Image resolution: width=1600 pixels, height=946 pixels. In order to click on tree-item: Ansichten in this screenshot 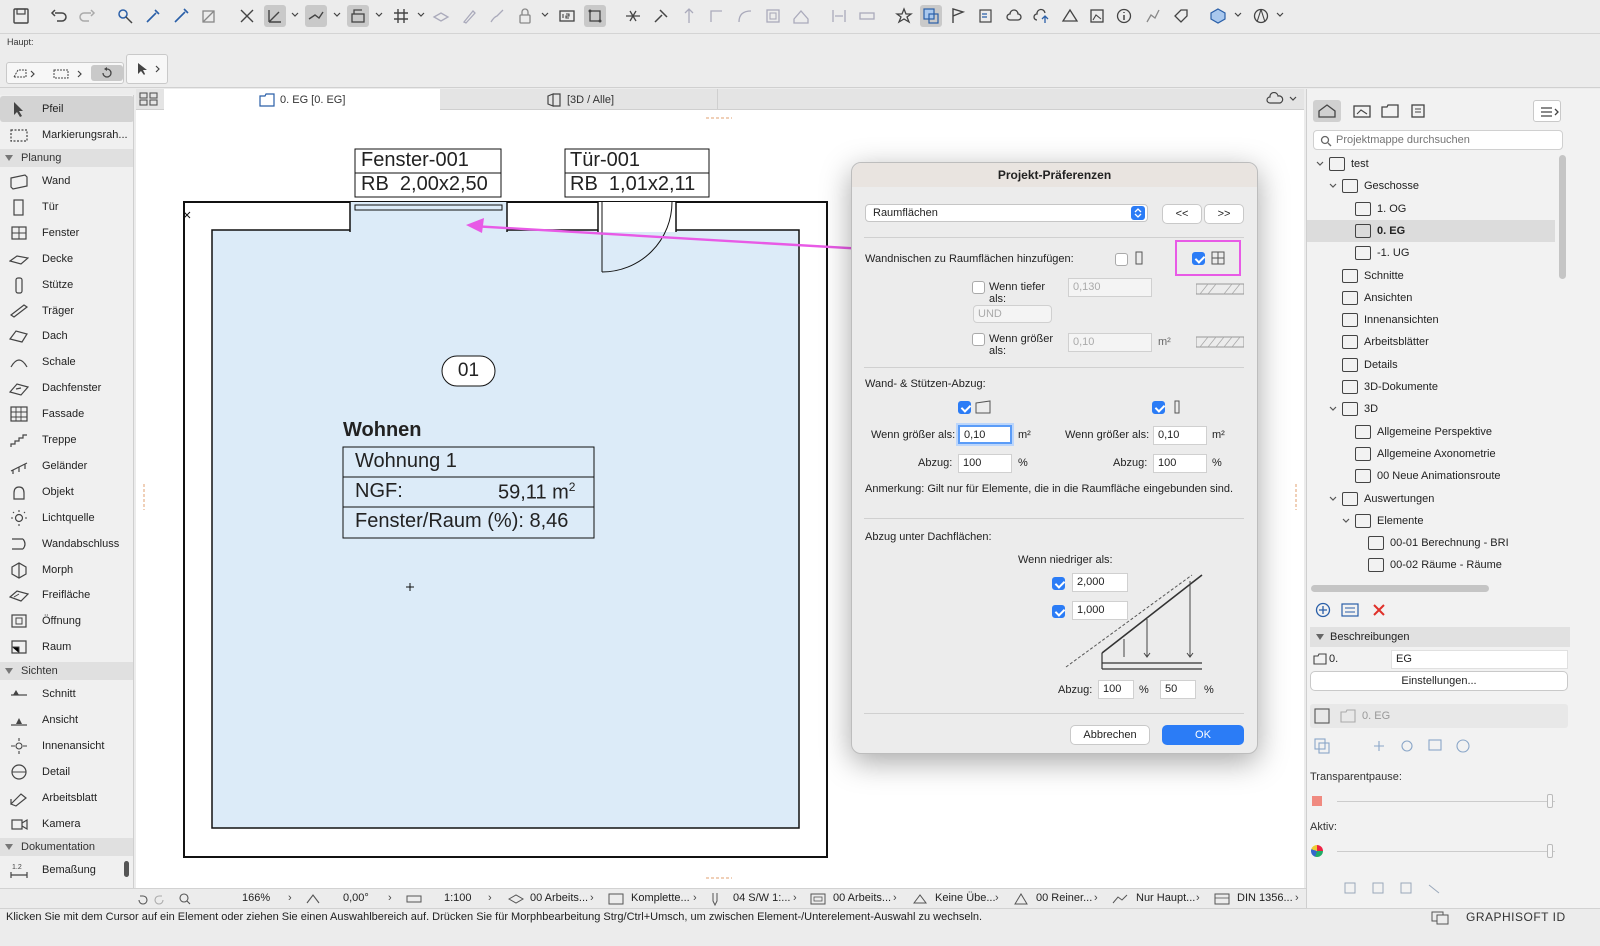, I will do `click(1431, 298)`.